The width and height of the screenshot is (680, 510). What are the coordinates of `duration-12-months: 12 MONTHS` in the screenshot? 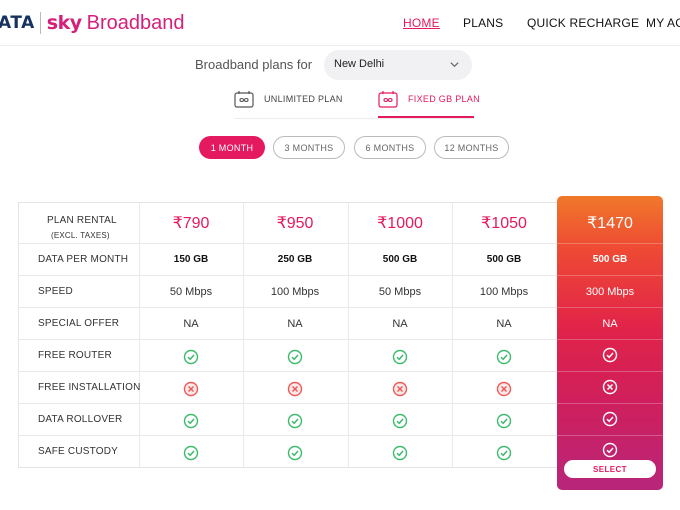 It's located at (471, 147).